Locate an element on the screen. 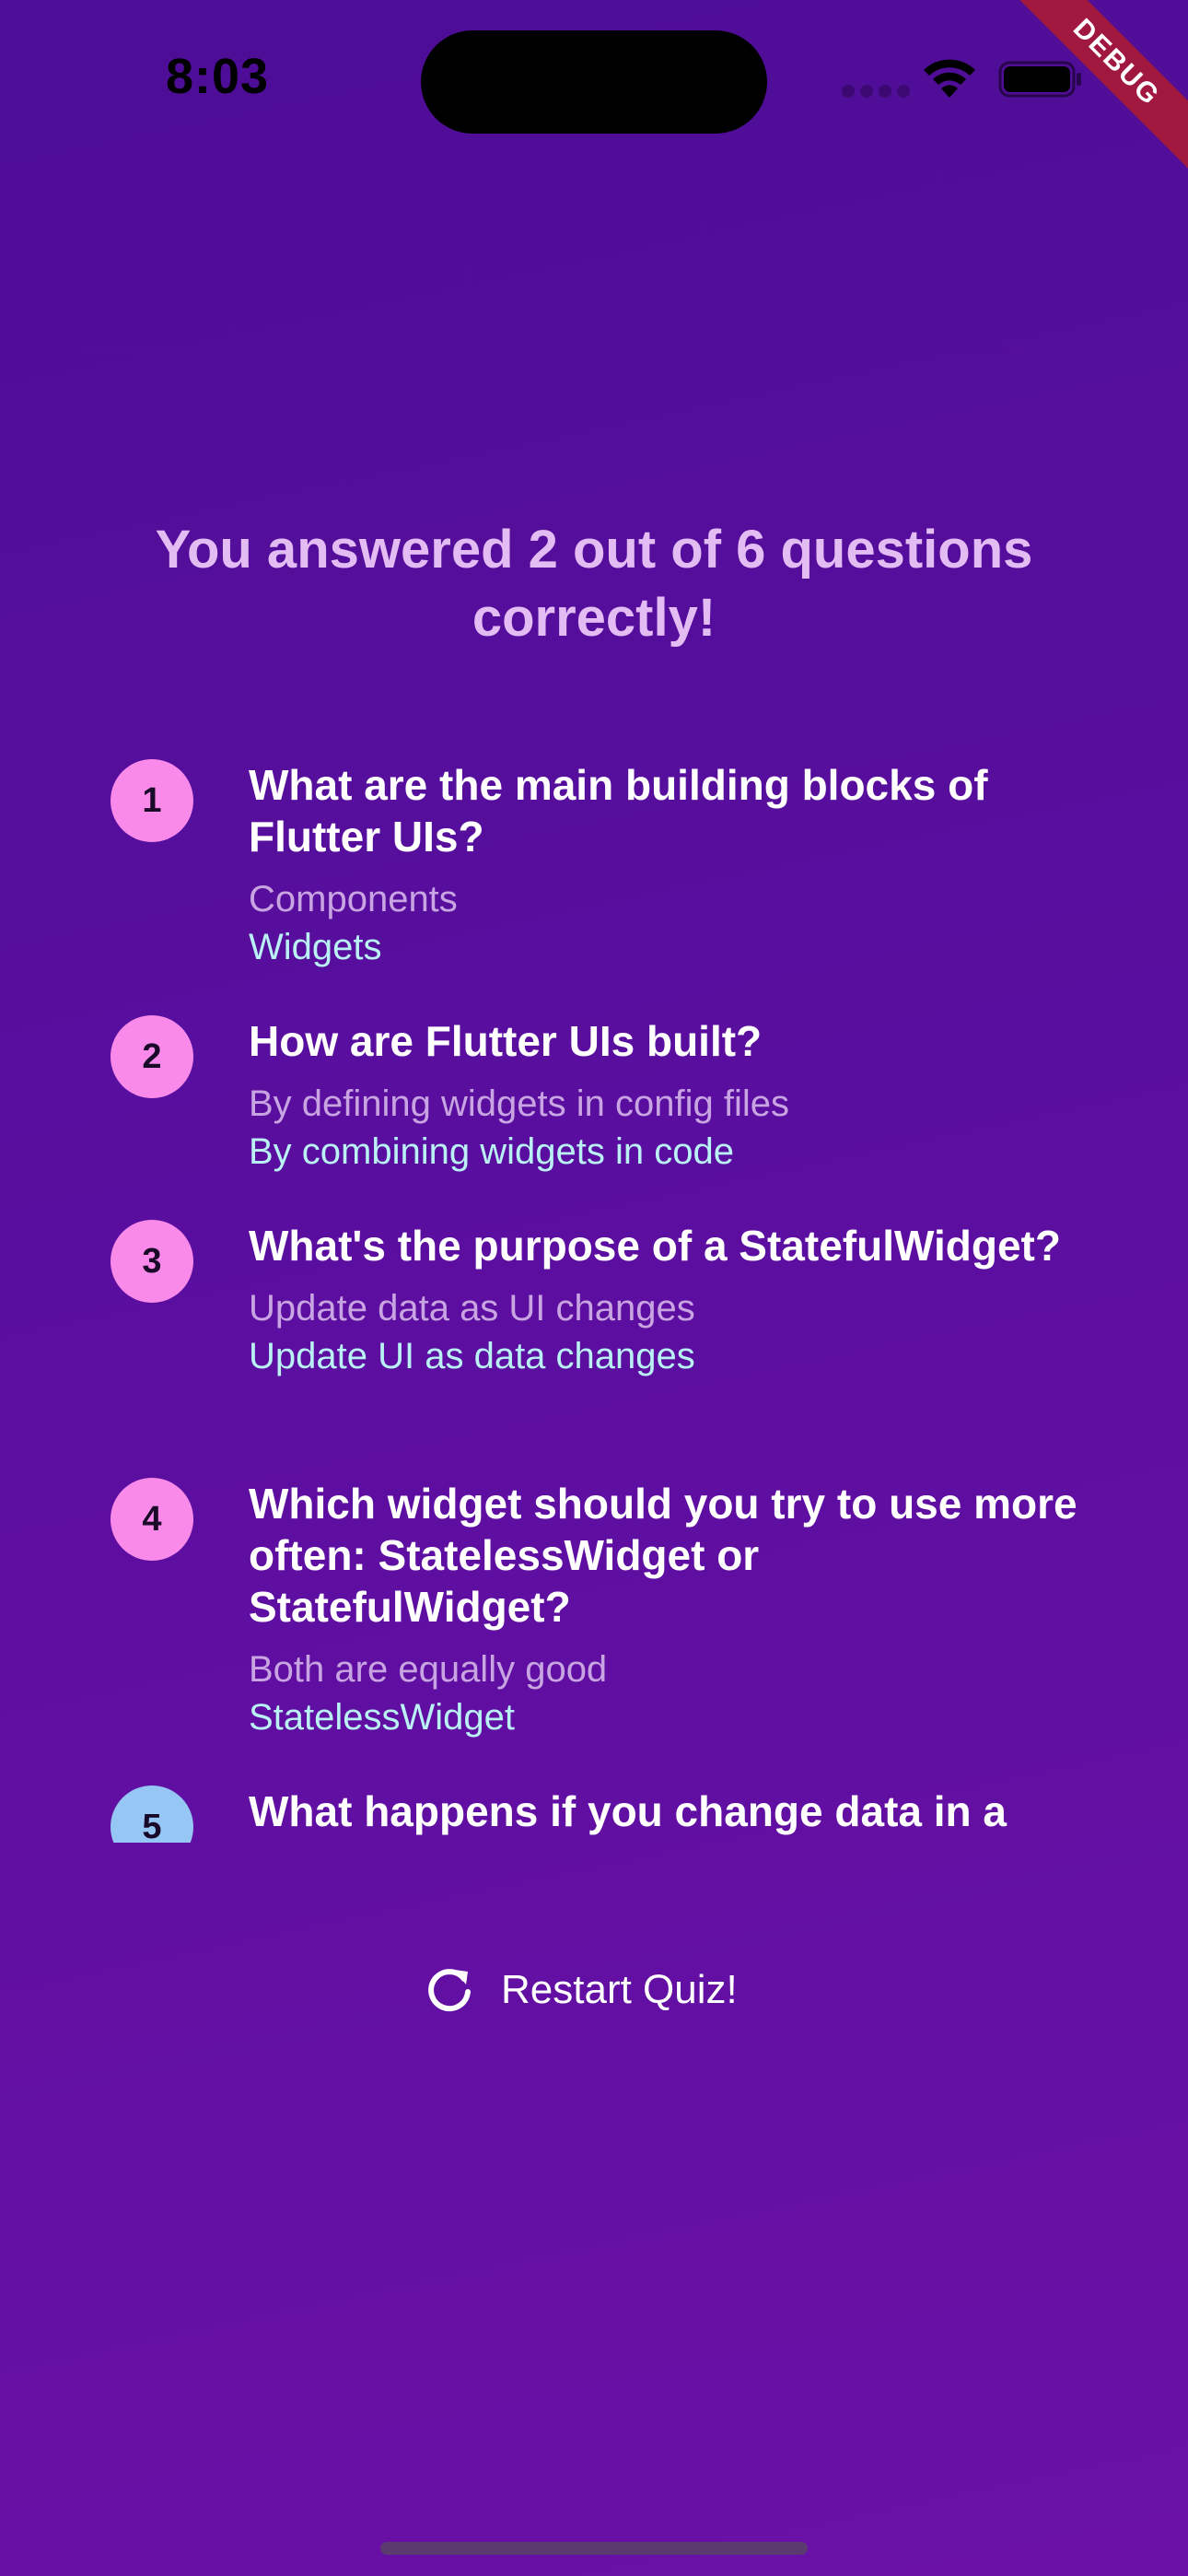 Image resolution: width=1188 pixels, height=2576 pixels. question-text: How are Flutter UIs built? is located at coordinates (506, 1041).